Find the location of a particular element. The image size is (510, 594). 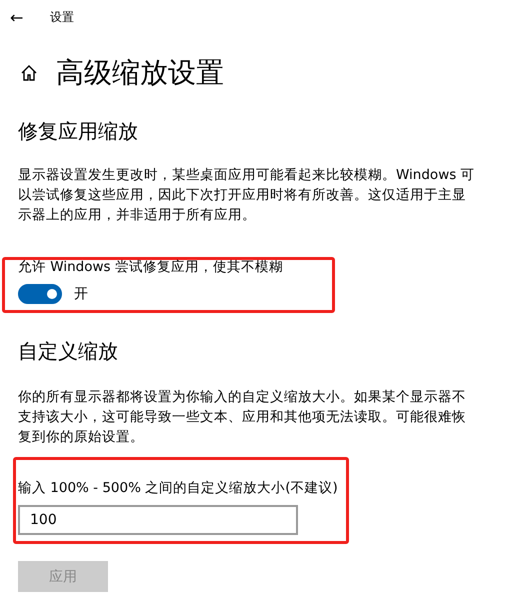

input-field: 100 is located at coordinates (158, 520).